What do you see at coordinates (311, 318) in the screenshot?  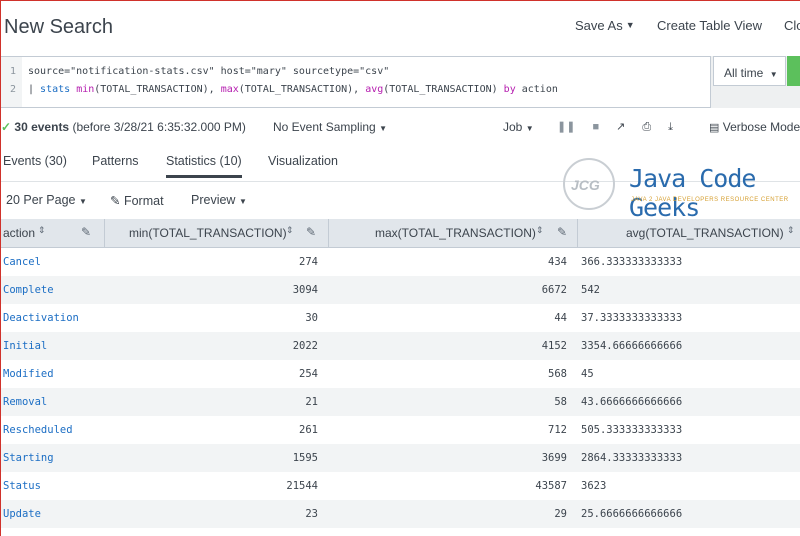 I see `cell-min: 30` at bounding box center [311, 318].